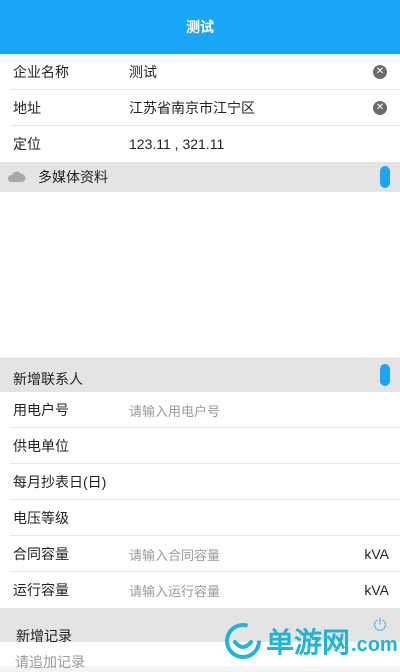 This screenshot has height=672, width=400. What do you see at coordinates (41, 446) in the screenshot?
I see `field-label: 供电单位` at bounding box center [41, 446].